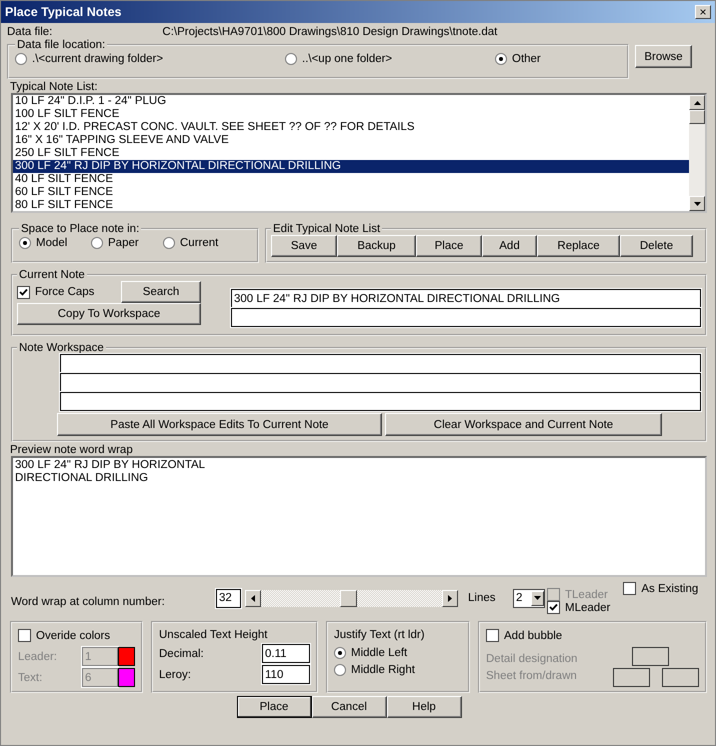 The width and height of the screenshot is (716, 746). What do you see at coordinates (380, 635) in the screenshot?
I see `group-title: Justify Text (rt ldr)` at bounding box center [380, 635].